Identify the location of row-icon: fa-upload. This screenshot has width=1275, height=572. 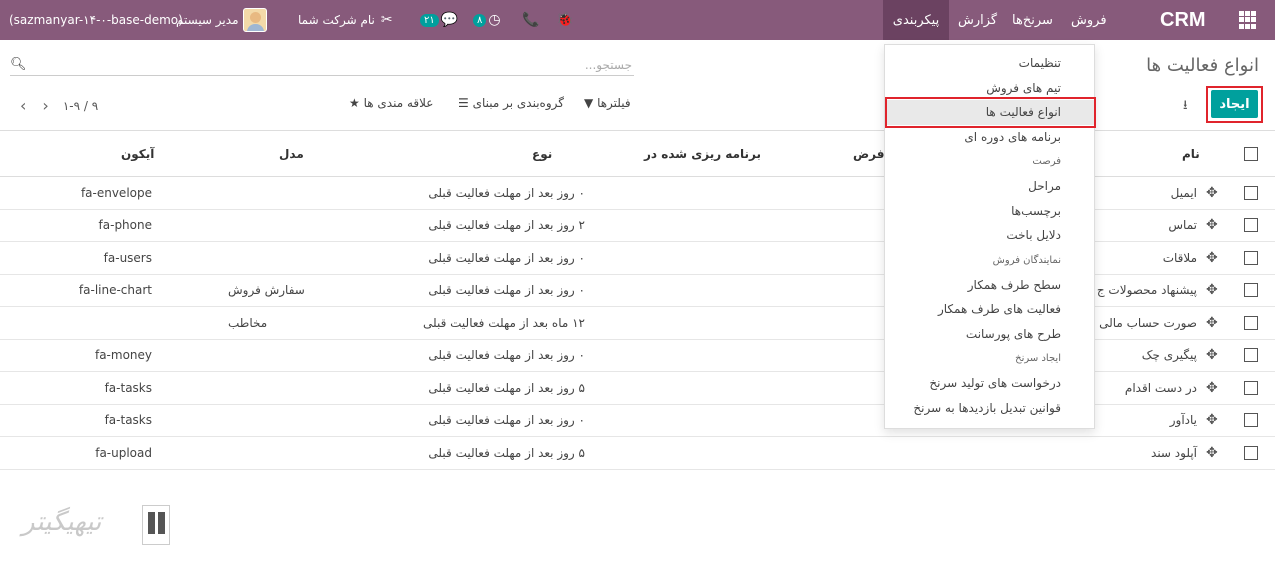
(123, 452).